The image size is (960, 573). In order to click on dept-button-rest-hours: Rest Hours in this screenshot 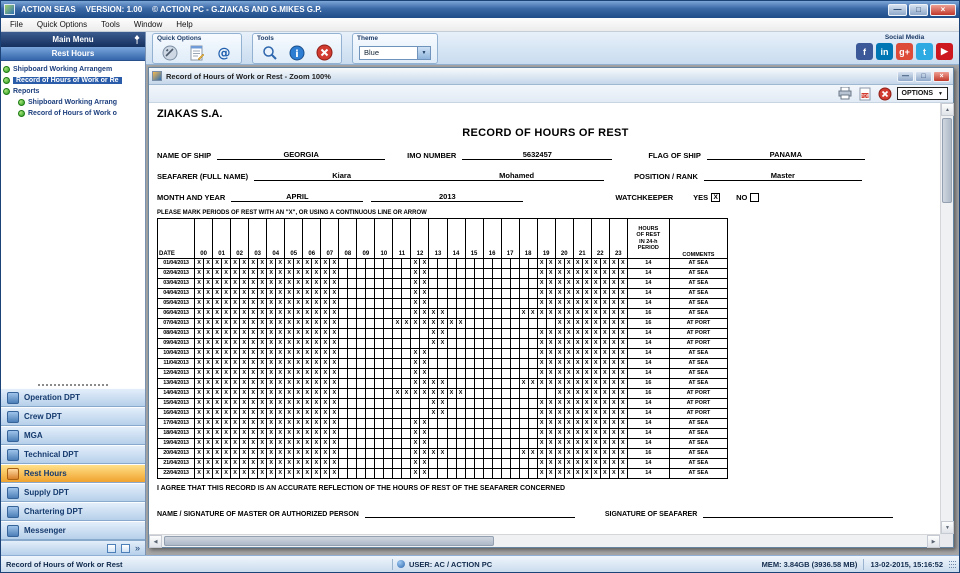, I will do `click(73, 473)`.